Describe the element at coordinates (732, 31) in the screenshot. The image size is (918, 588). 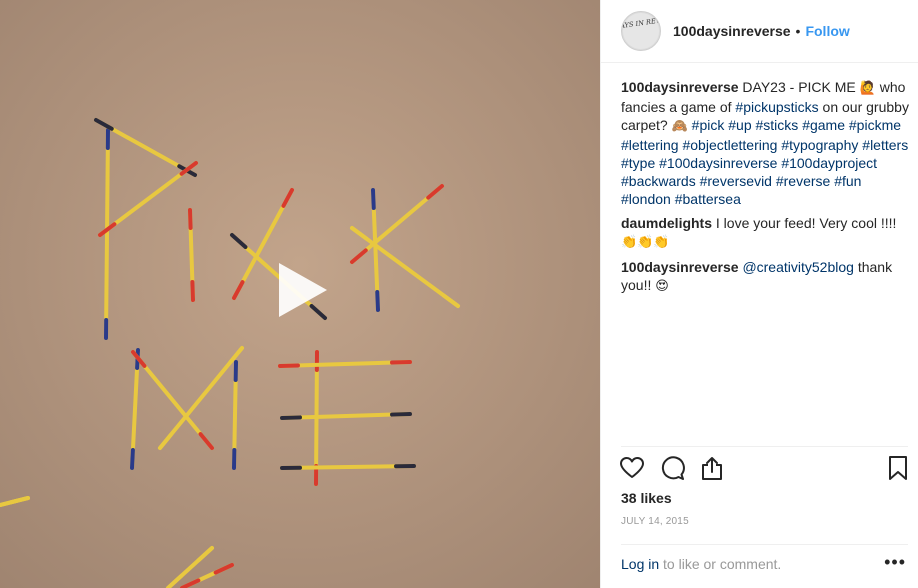
I see `header-username: 100daysinreverse` at that location.